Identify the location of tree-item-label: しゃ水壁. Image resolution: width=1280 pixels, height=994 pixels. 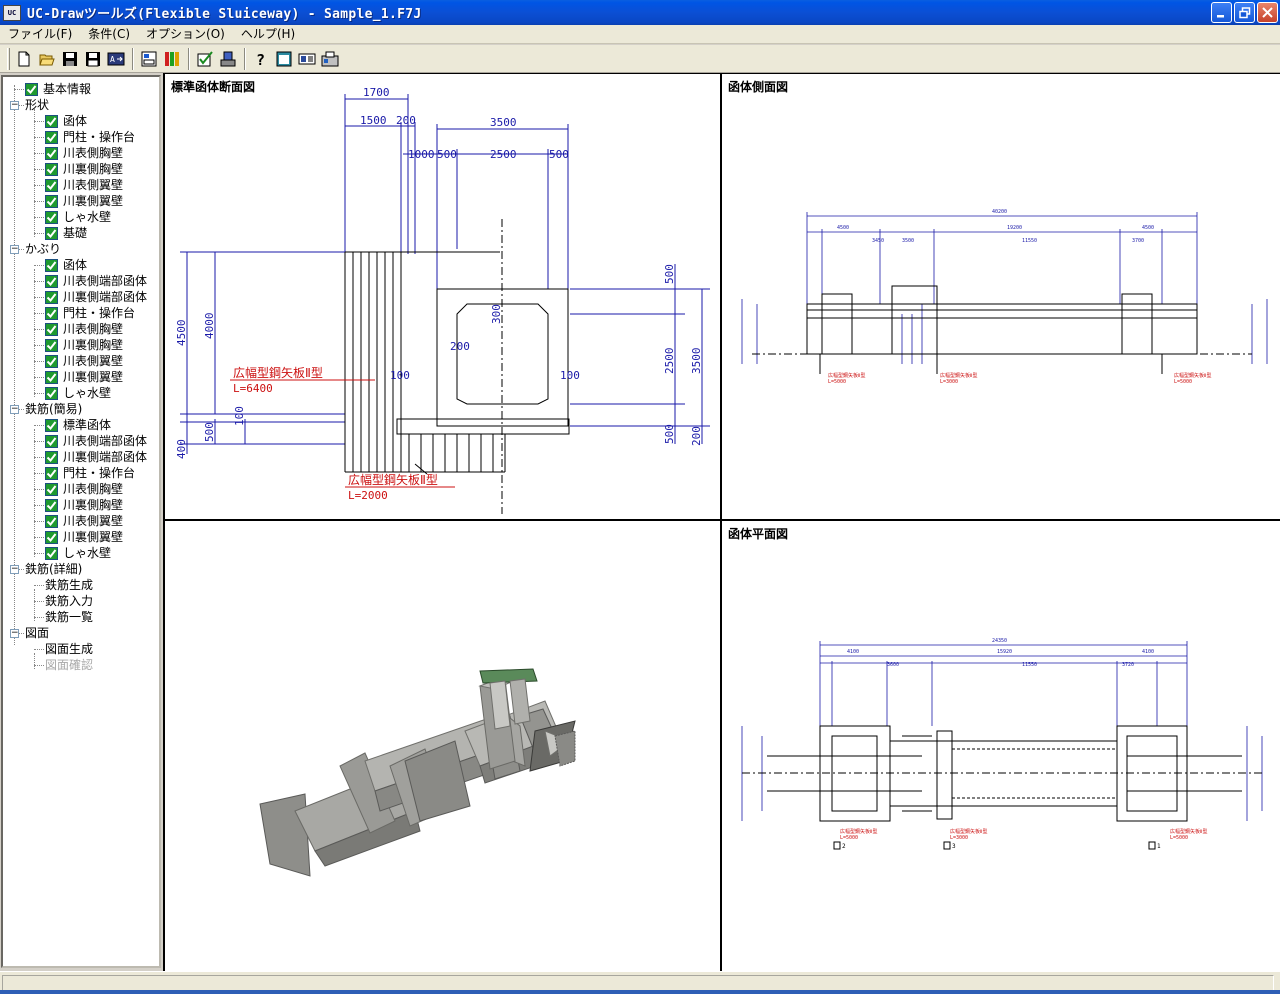
(87, 393).